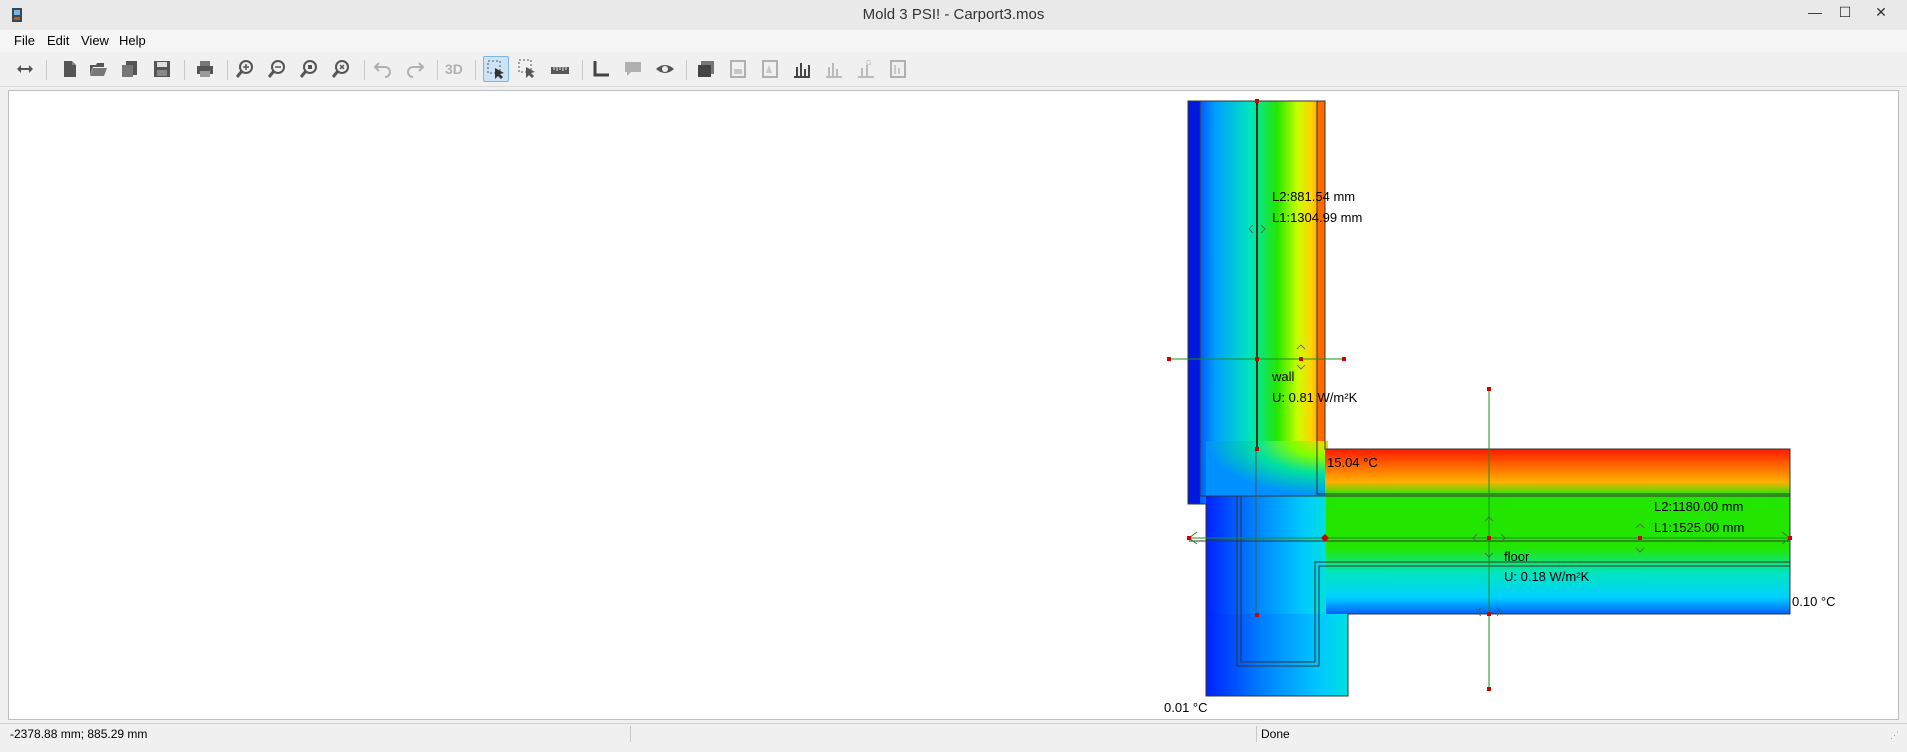 This screenshot has height=752, width=1907. Describe the element at coordinates (1894, 735) in the screenshot. I see `resize-grip-icon: ⋰` at that location.